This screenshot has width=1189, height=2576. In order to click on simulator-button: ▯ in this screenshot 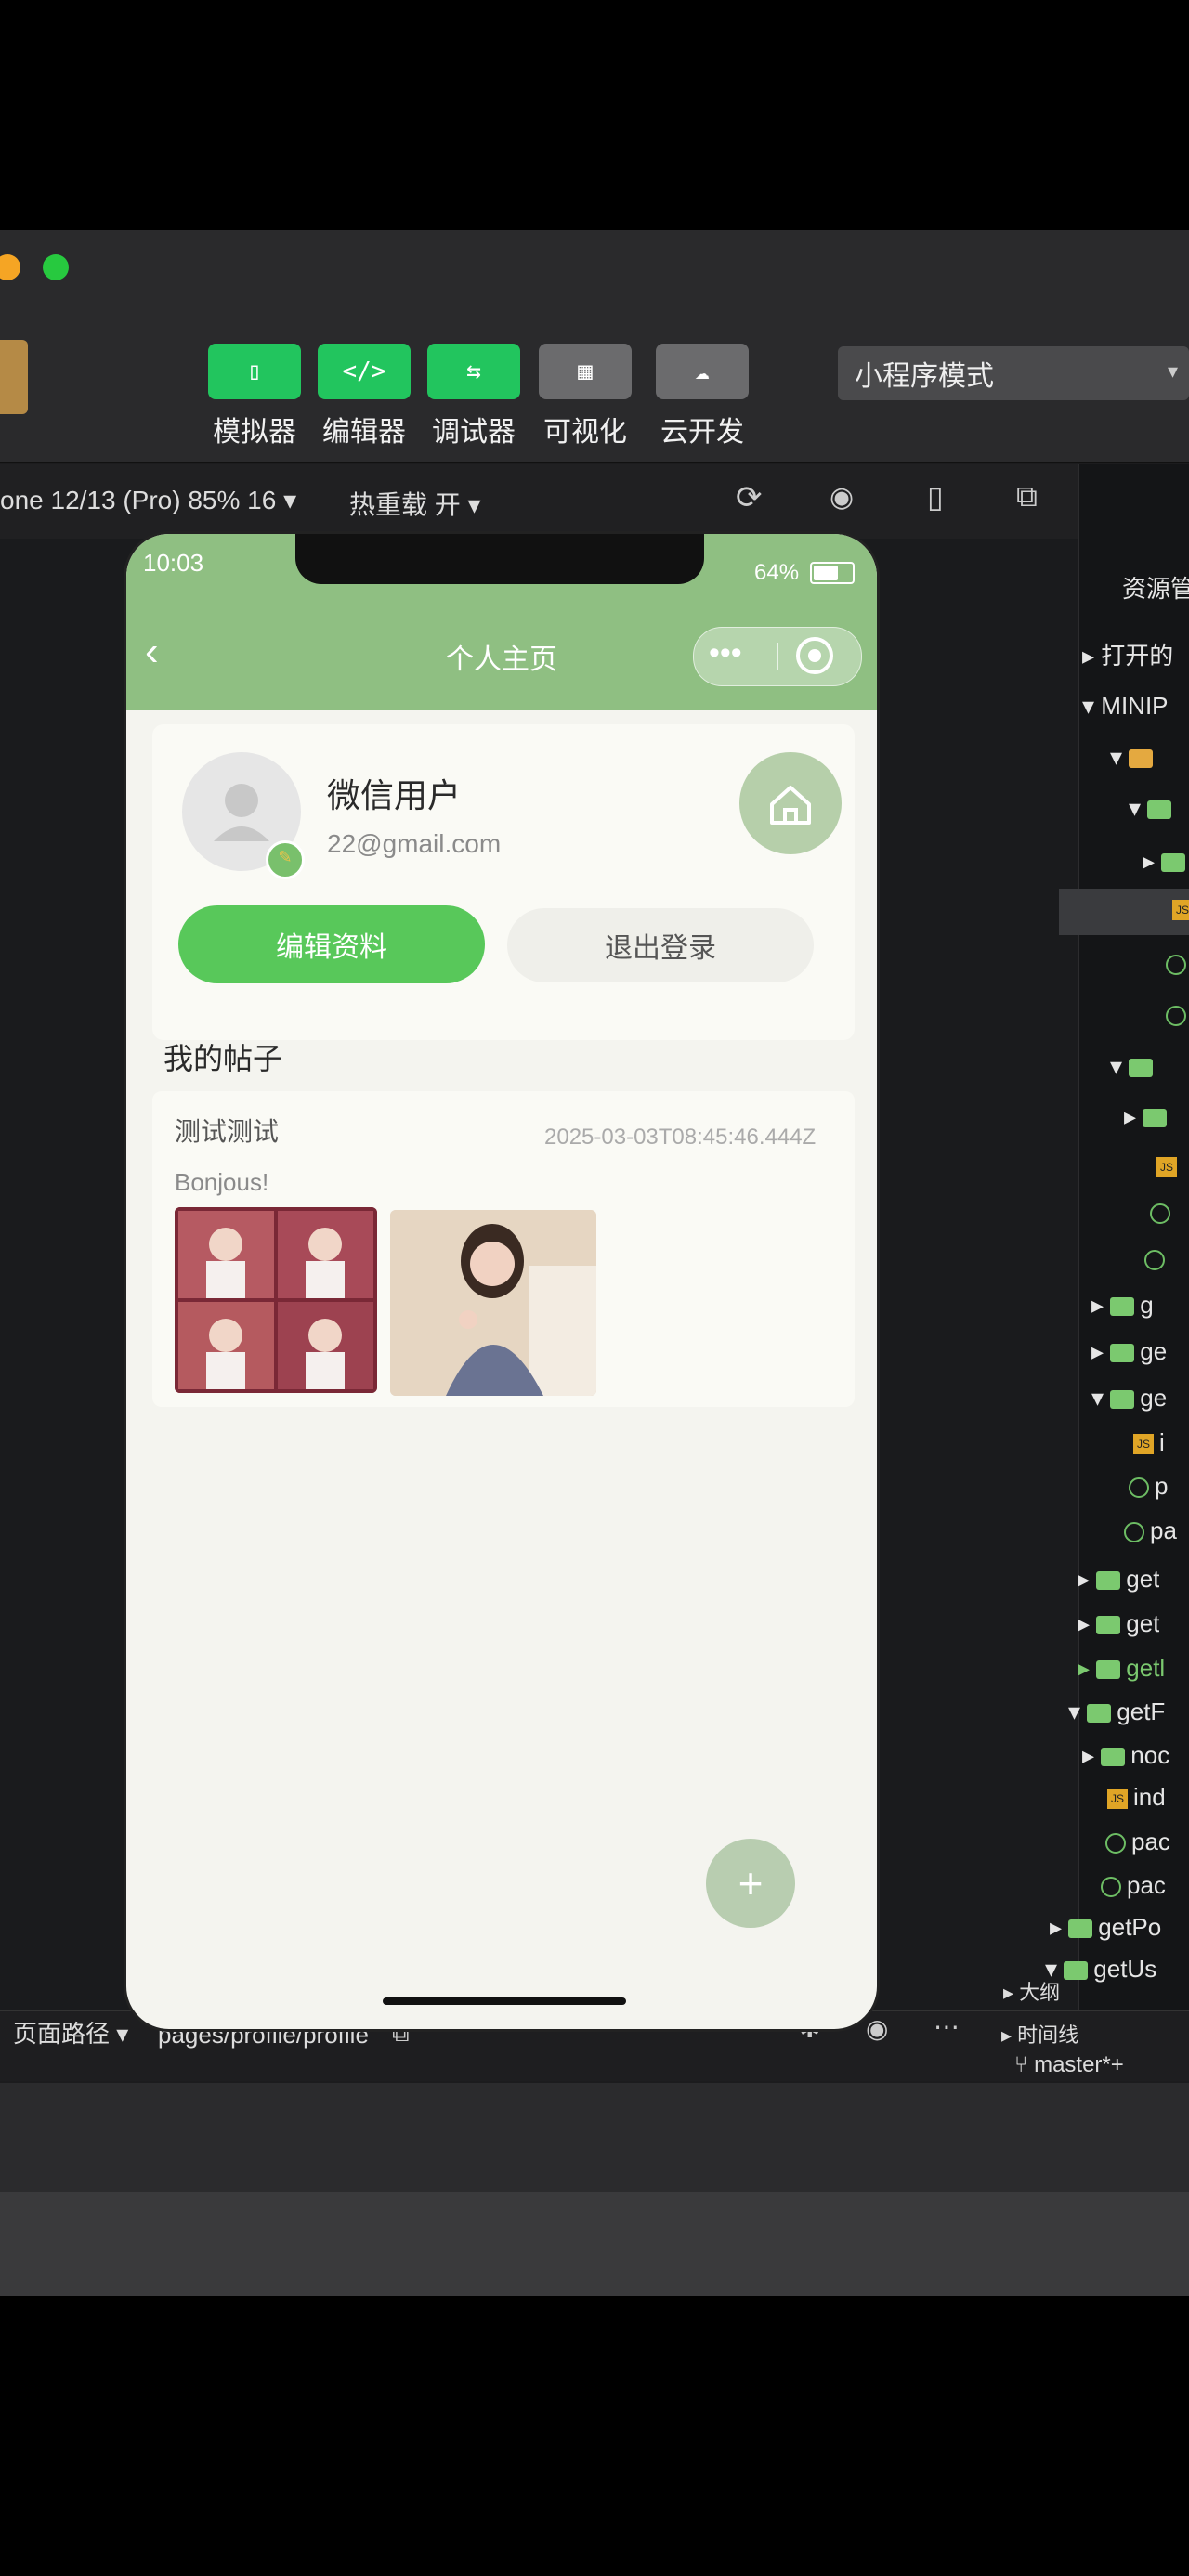, I will do `click(255, 371)`.